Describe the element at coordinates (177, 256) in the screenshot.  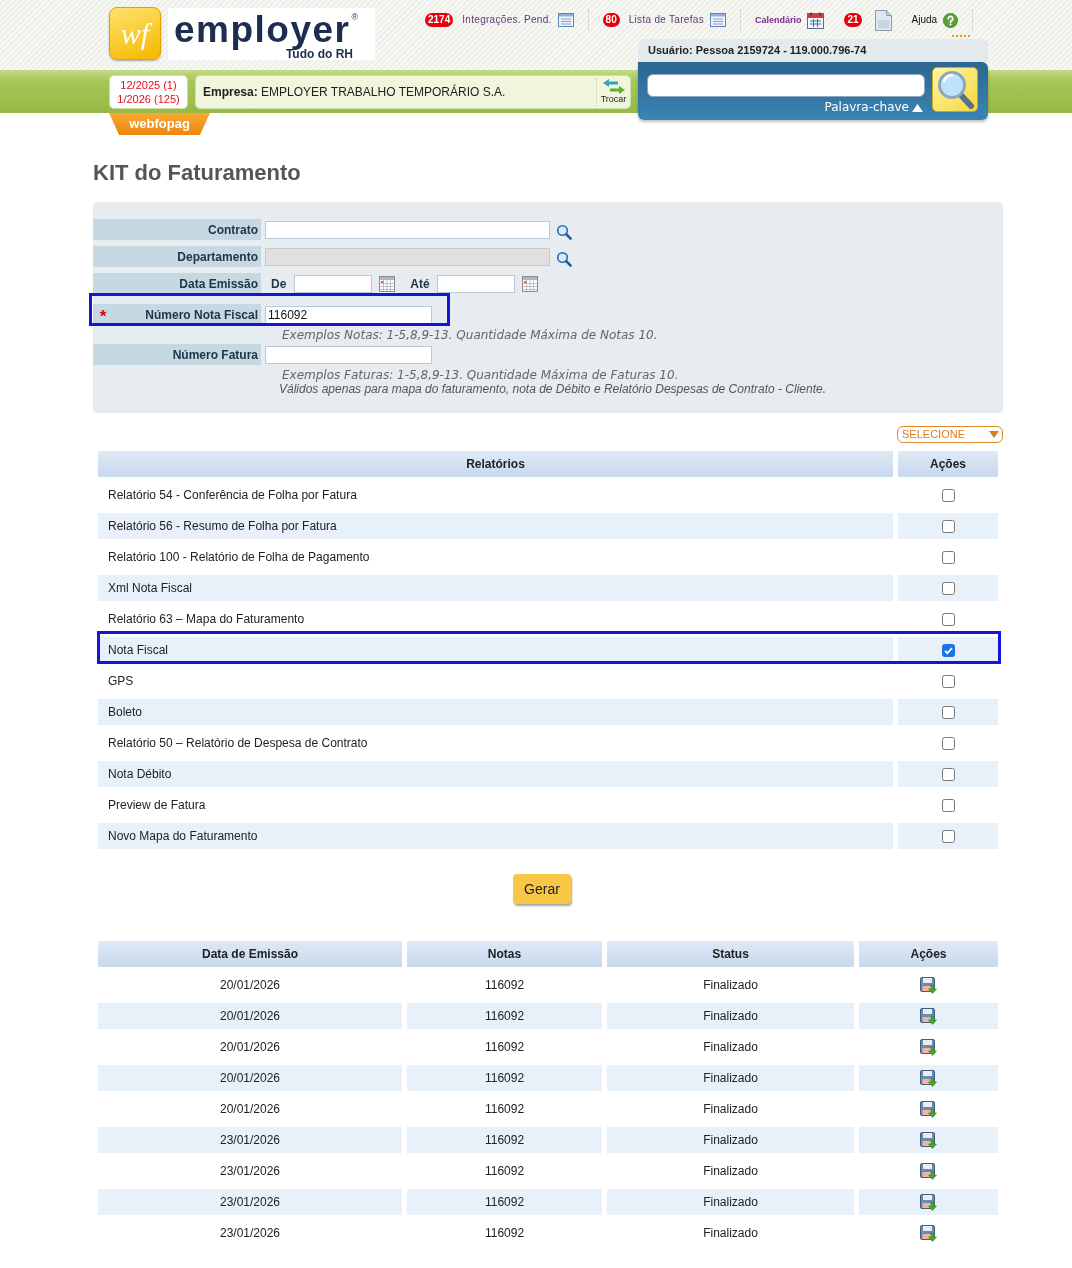
I see `field-label: Departamento` at that location.